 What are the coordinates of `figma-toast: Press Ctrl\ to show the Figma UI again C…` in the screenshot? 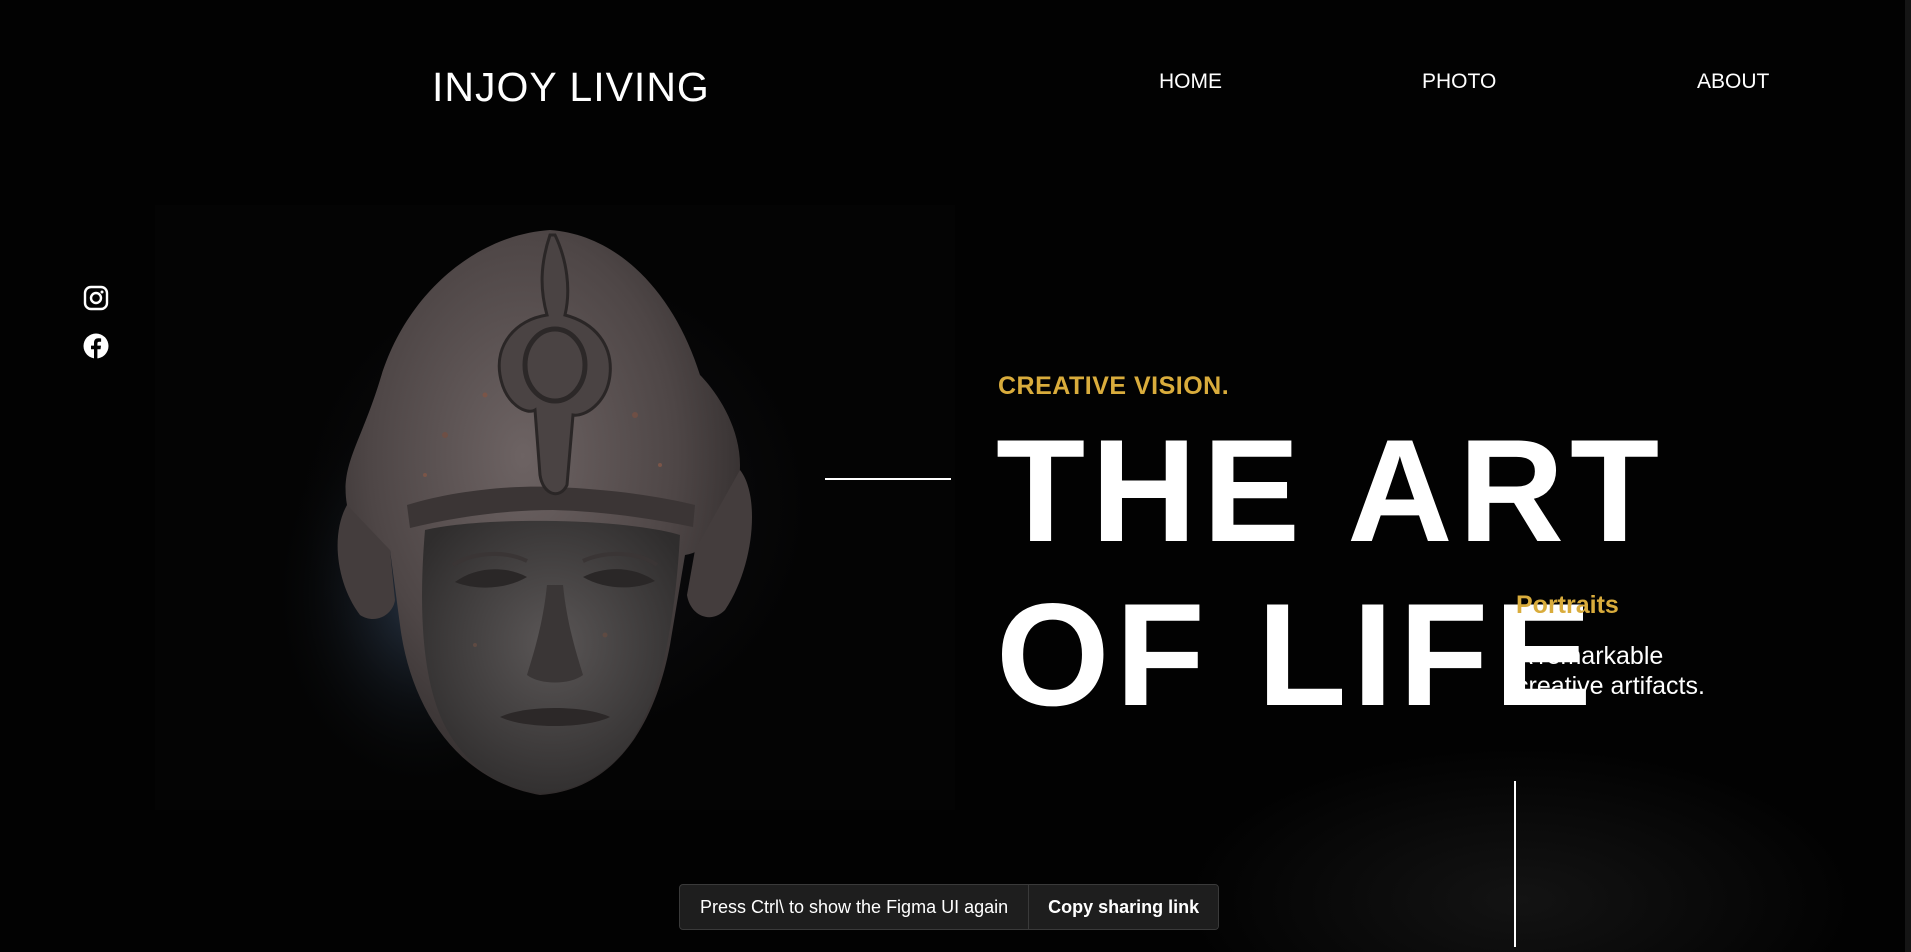 It's located at (949, 907).